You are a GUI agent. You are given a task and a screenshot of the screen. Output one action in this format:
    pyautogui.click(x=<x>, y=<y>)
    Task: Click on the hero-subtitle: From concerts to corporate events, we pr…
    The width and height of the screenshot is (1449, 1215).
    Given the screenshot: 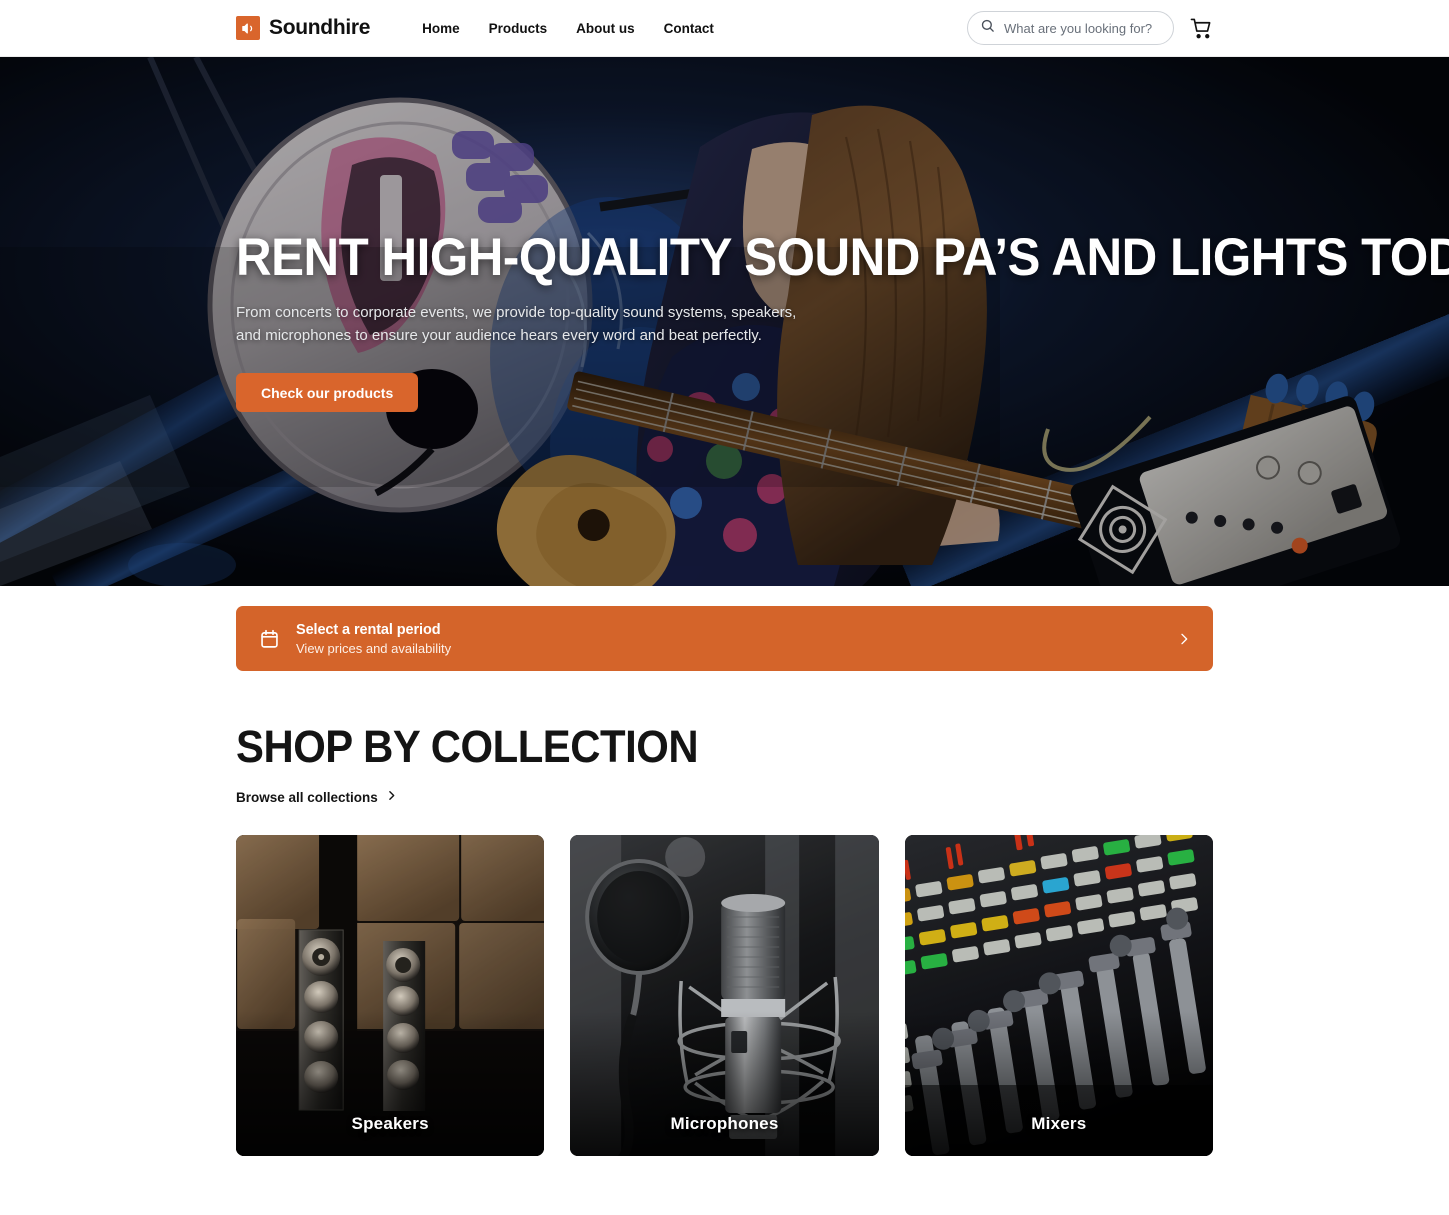 What is the action you would take?
    pyautogui.click(x=516, y=323)
    